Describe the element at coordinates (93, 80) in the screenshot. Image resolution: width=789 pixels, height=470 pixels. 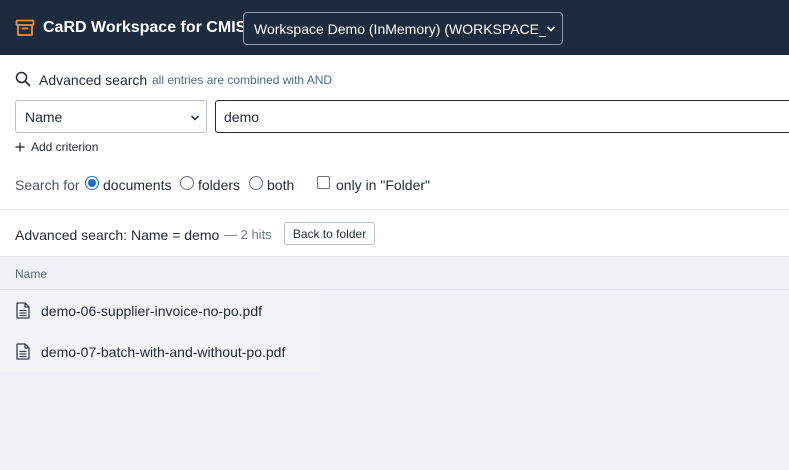
I see `advanced-search-title: Advanced search` at that location.